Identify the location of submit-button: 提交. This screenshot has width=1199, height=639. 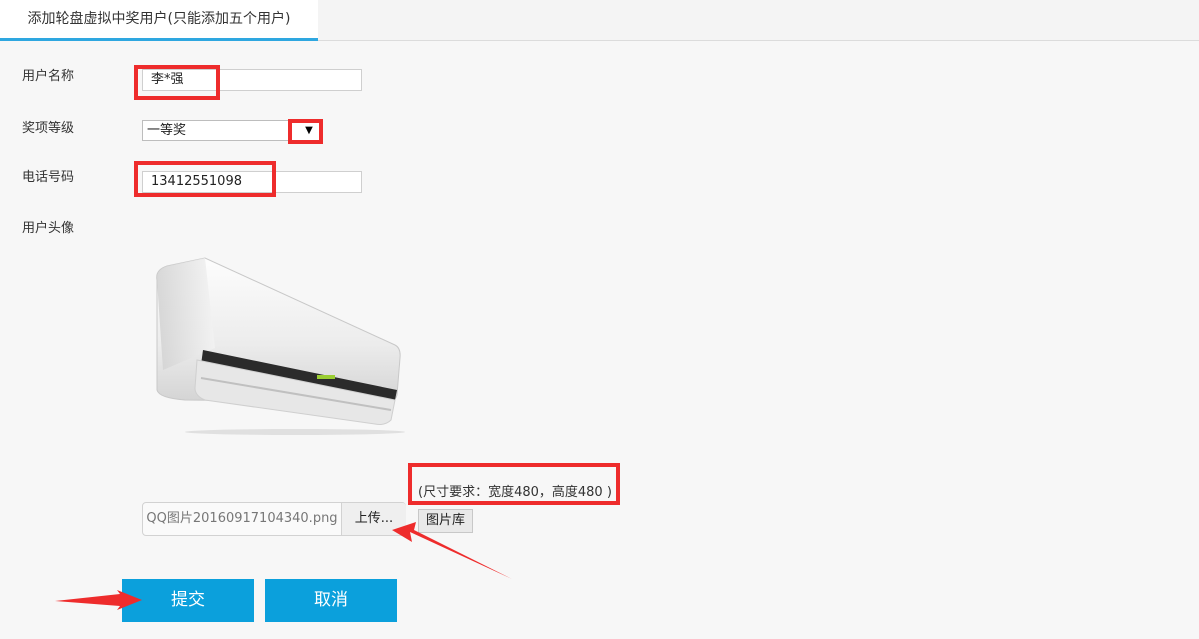
(188, 600).